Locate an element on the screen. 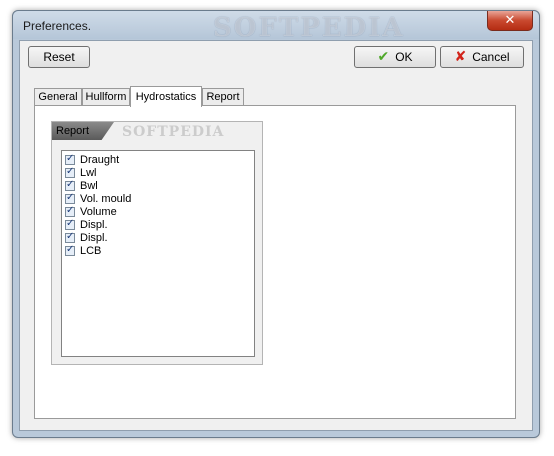  list-item-label: Draught is located at coordinates (100, 159).